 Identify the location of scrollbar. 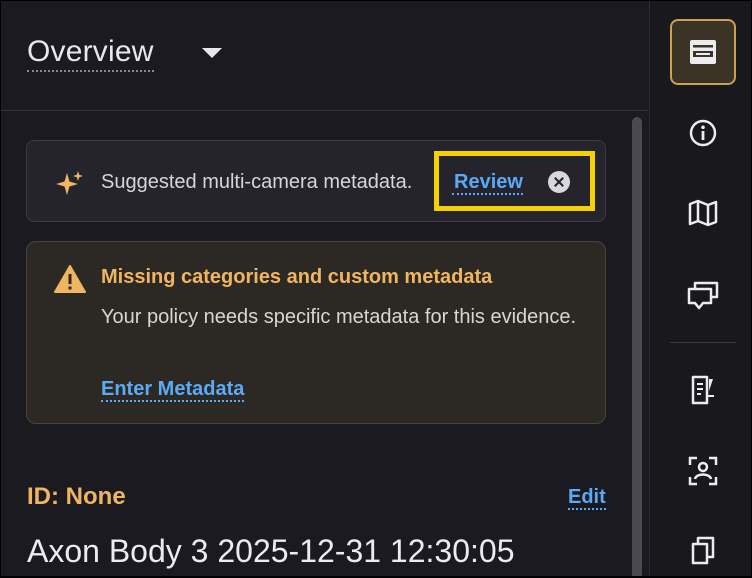
(637, 346).